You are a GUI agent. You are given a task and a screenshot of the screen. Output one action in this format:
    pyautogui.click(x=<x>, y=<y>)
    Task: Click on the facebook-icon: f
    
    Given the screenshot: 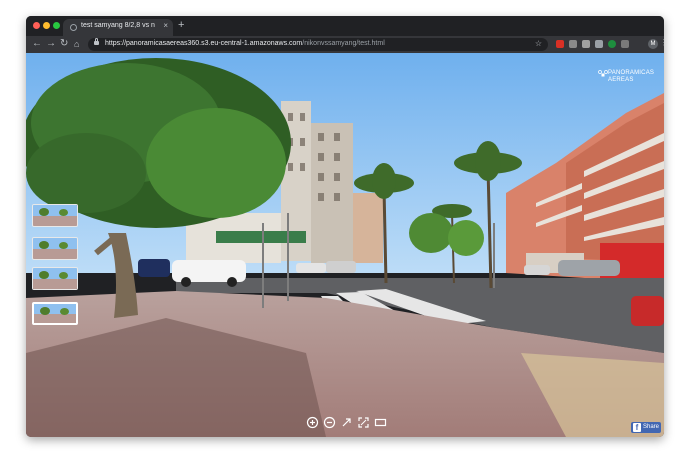 What is the action you would take?
    pyautogui.click(x=637, y=427)
    